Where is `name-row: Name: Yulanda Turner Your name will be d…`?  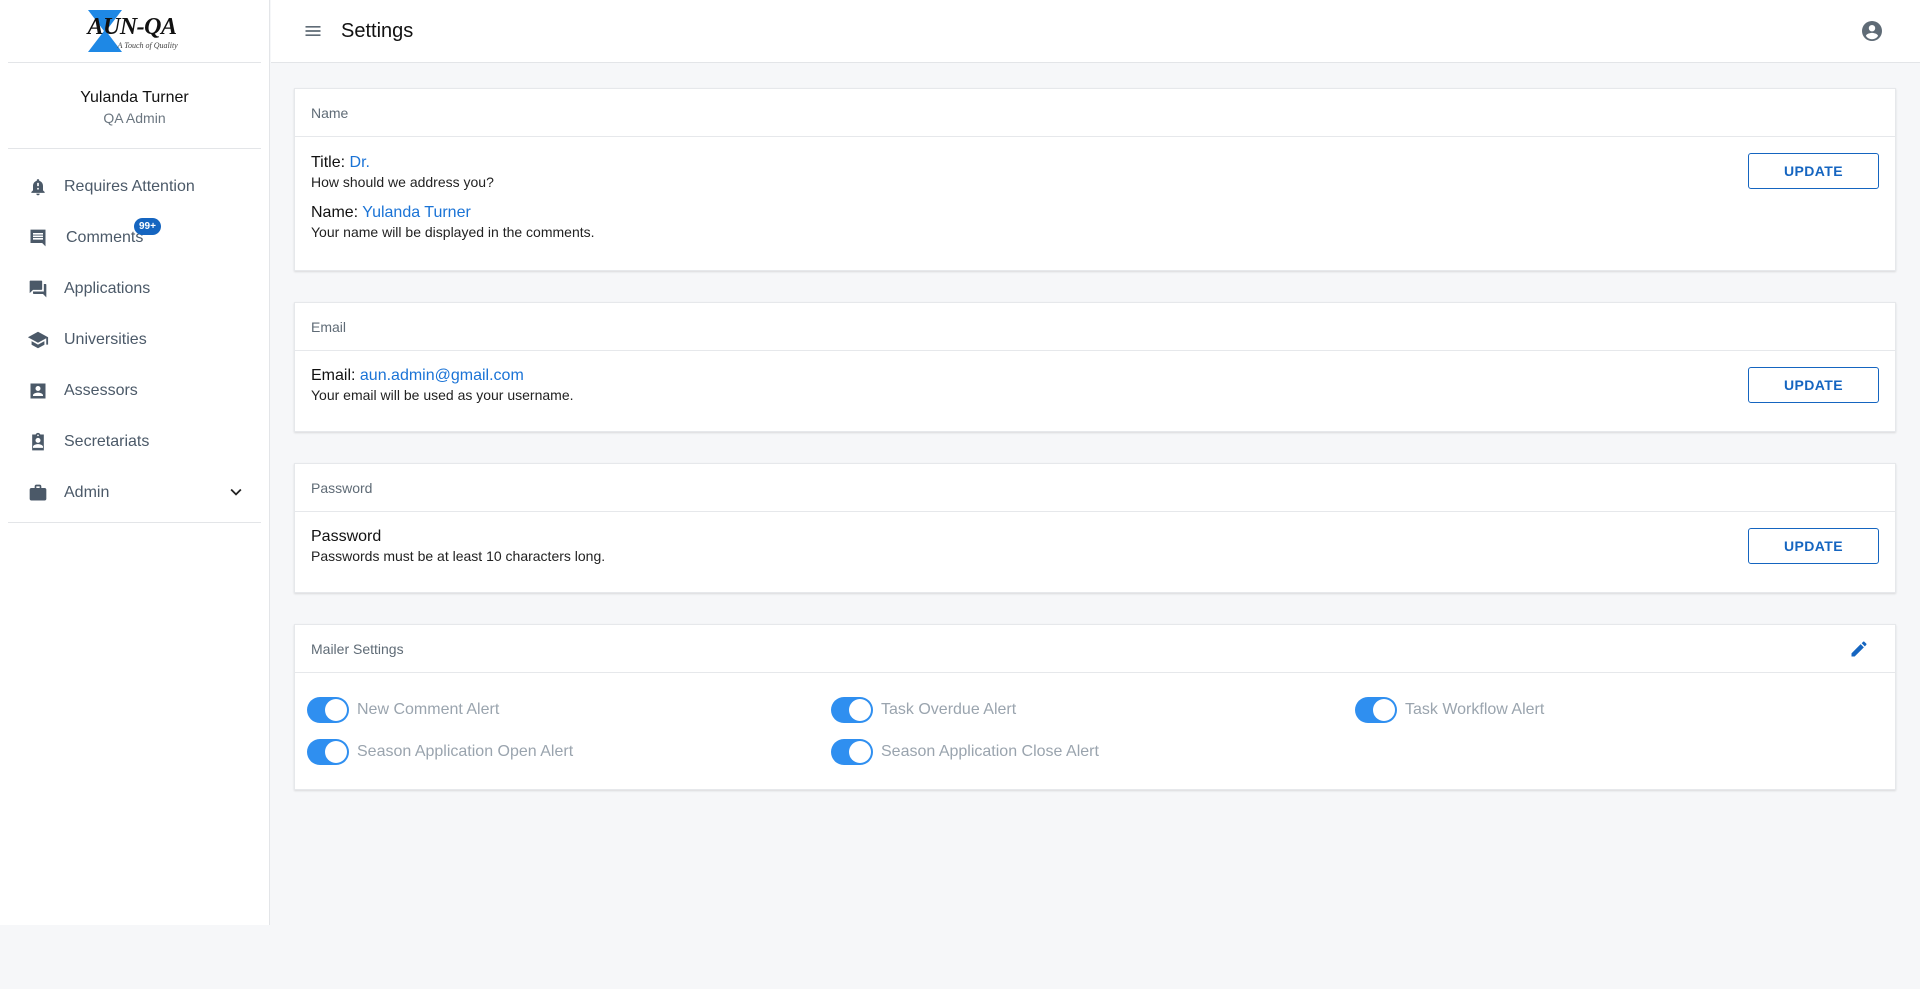 name-row: Name: Yulanda Turner Your name will be d… is located at coordinates (1095, 222).